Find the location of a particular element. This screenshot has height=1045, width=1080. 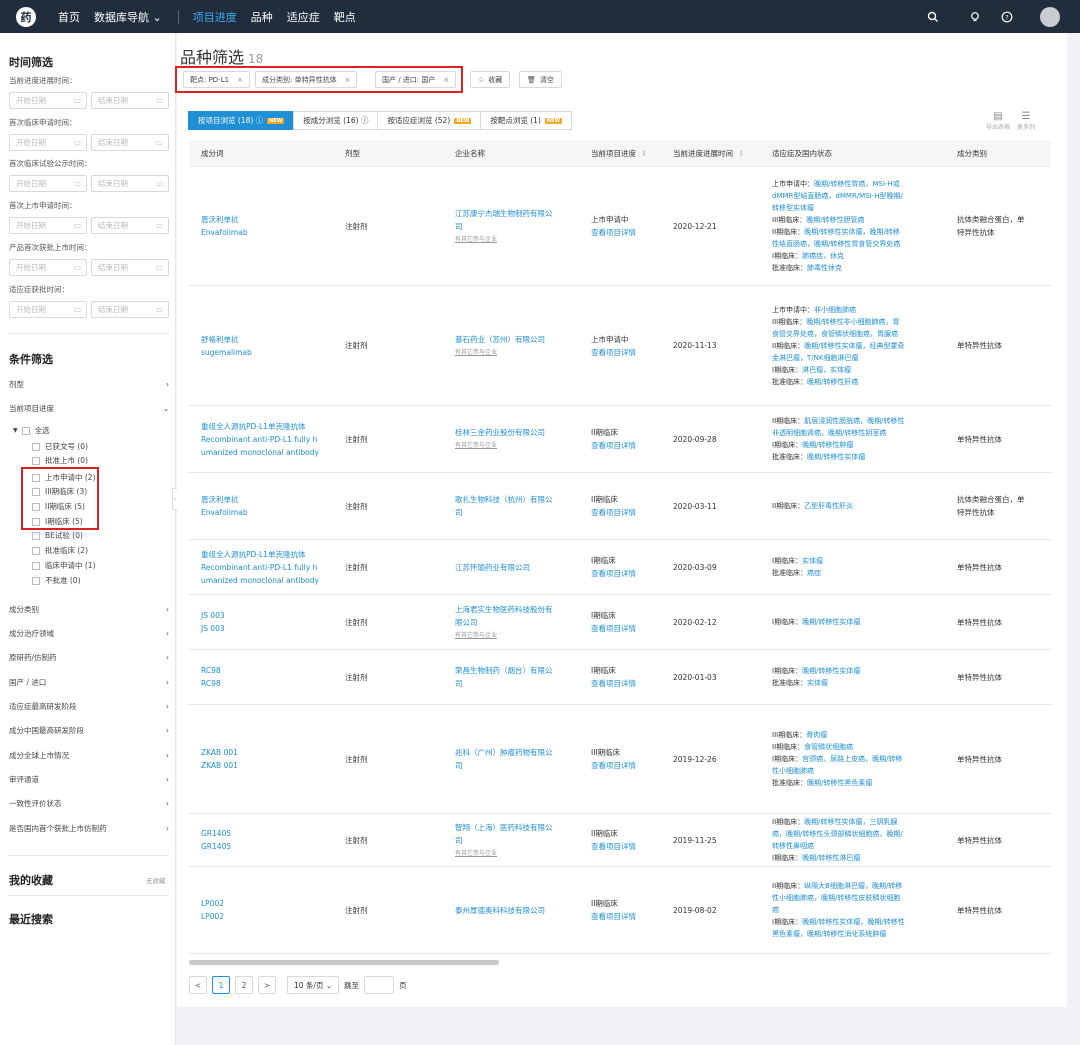

horizontal-scrollbar is located at coordinates (344, 962).